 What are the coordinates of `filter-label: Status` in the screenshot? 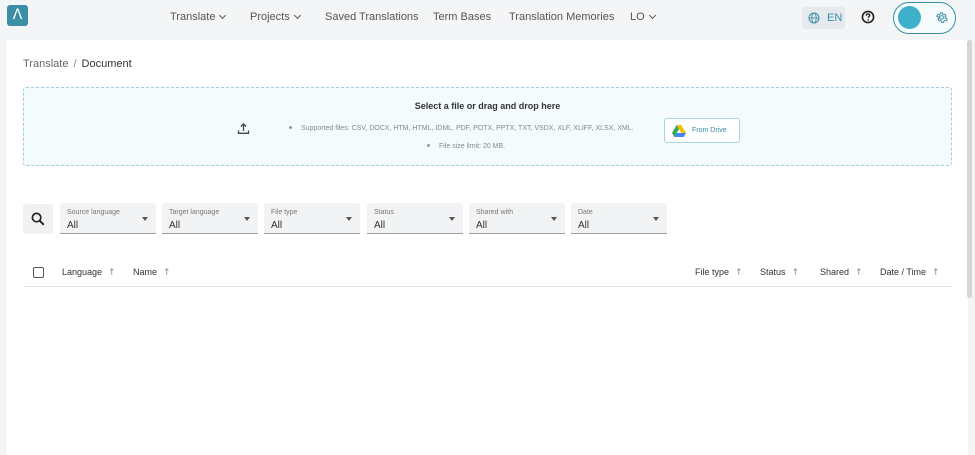 It's located at (384, 212).